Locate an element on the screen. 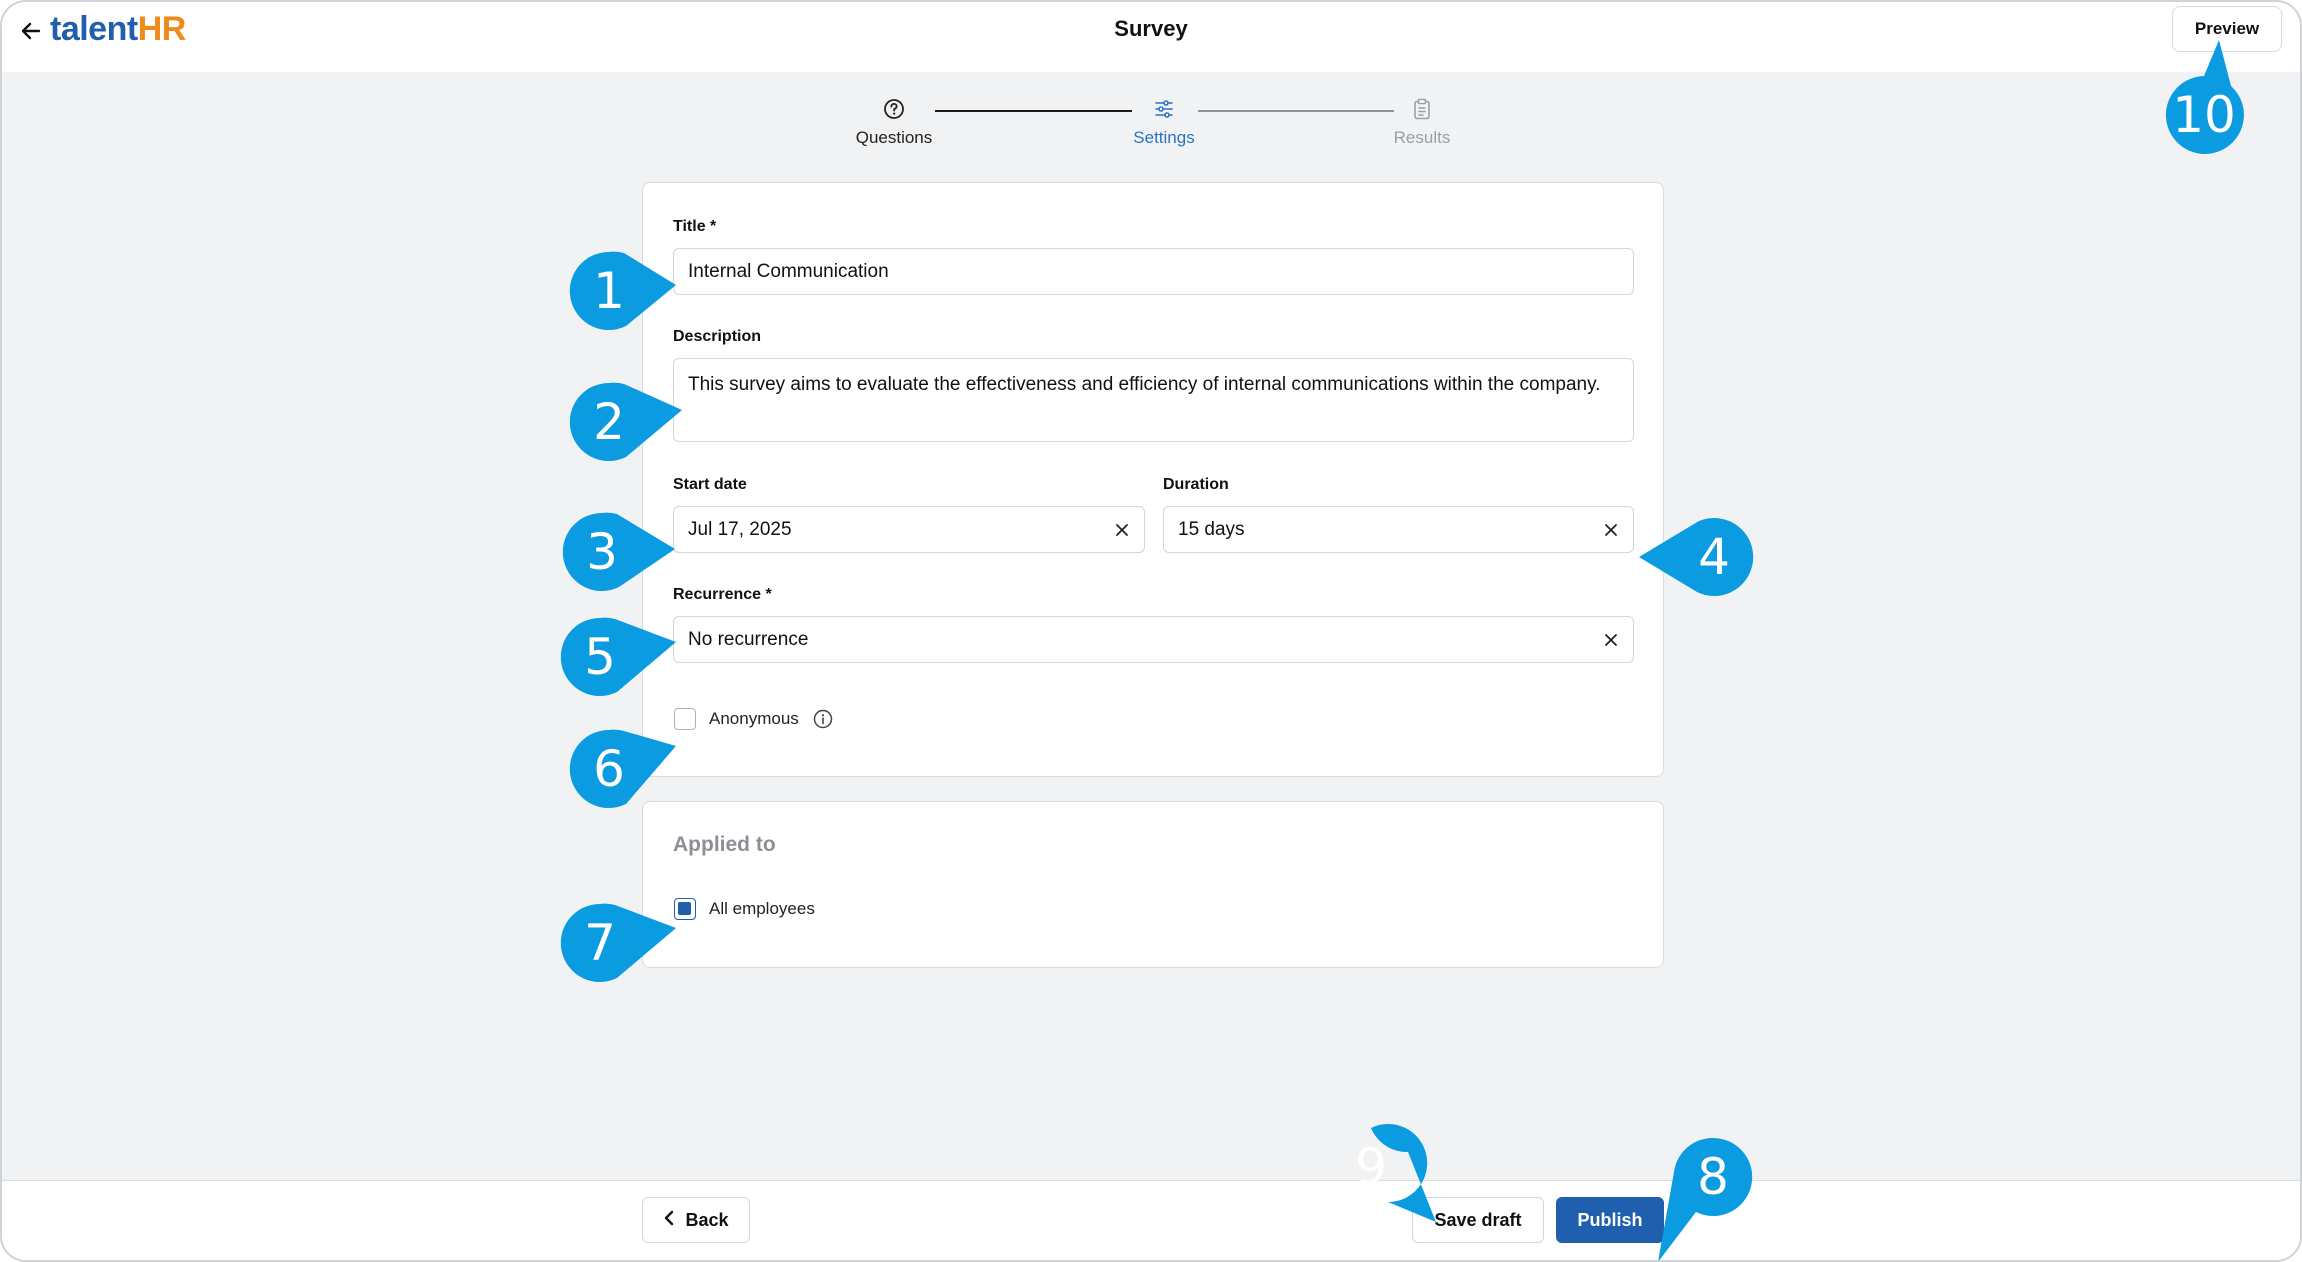 The height and width of the screenshot is (1262, 2302). start-date-value: Jul 17, 2025 is located at coordinates (740, 529).